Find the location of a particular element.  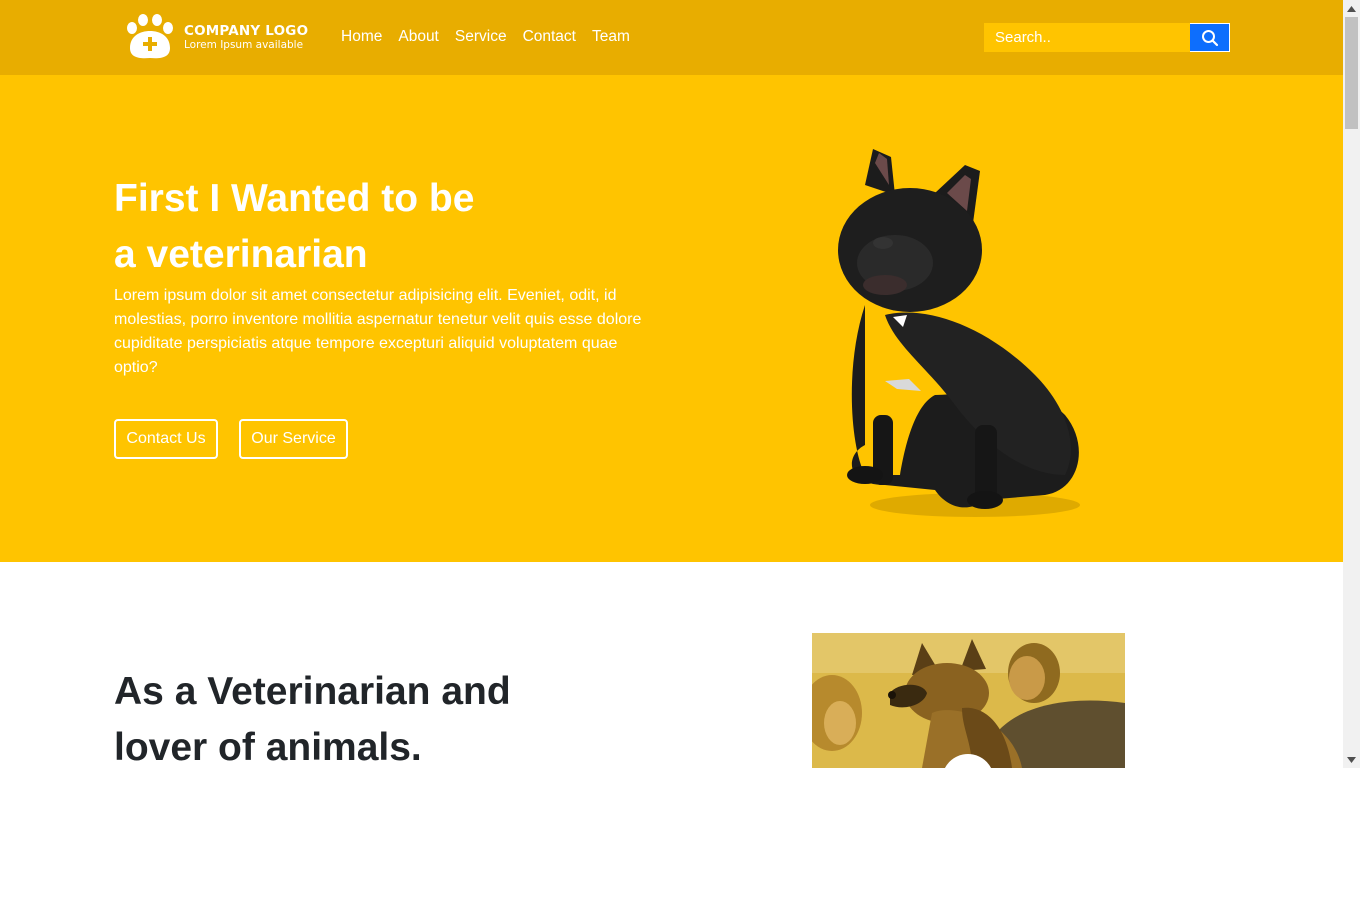

company-logo: COMPANY LOGO Lorem Ipsum available is located at coordinates (221, 37).